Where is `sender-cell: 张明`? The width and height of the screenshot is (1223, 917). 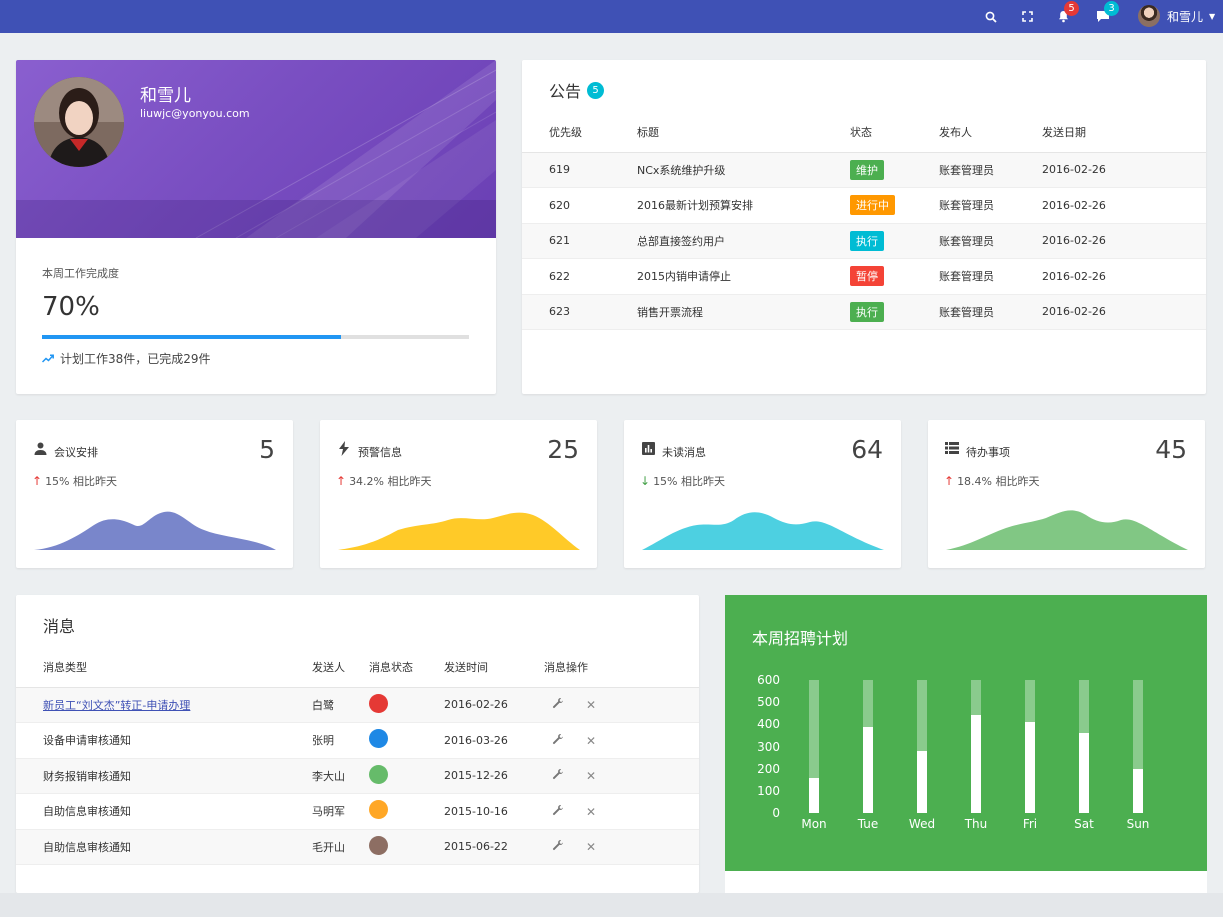
sender-cell: 张明 is located at coordinates (340, 740).